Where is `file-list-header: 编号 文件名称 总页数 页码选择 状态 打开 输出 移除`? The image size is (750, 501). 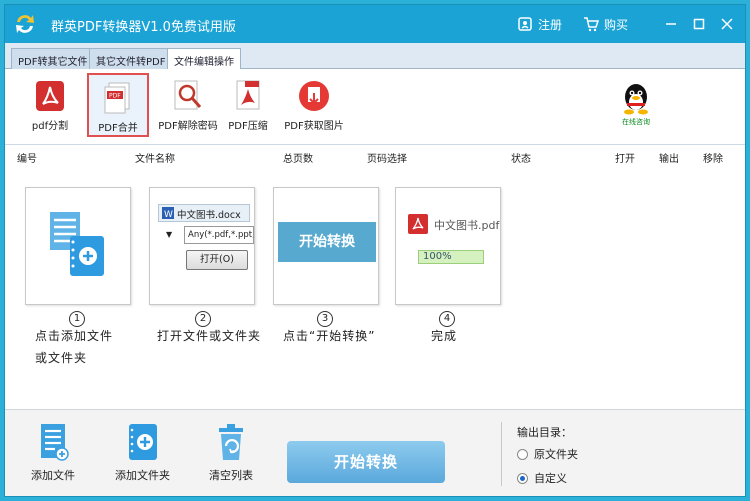
file-list-header: 编号 文件名称 总页数 页码选择 状态 打开 输出 移除 is located at coordinates (375, 156).